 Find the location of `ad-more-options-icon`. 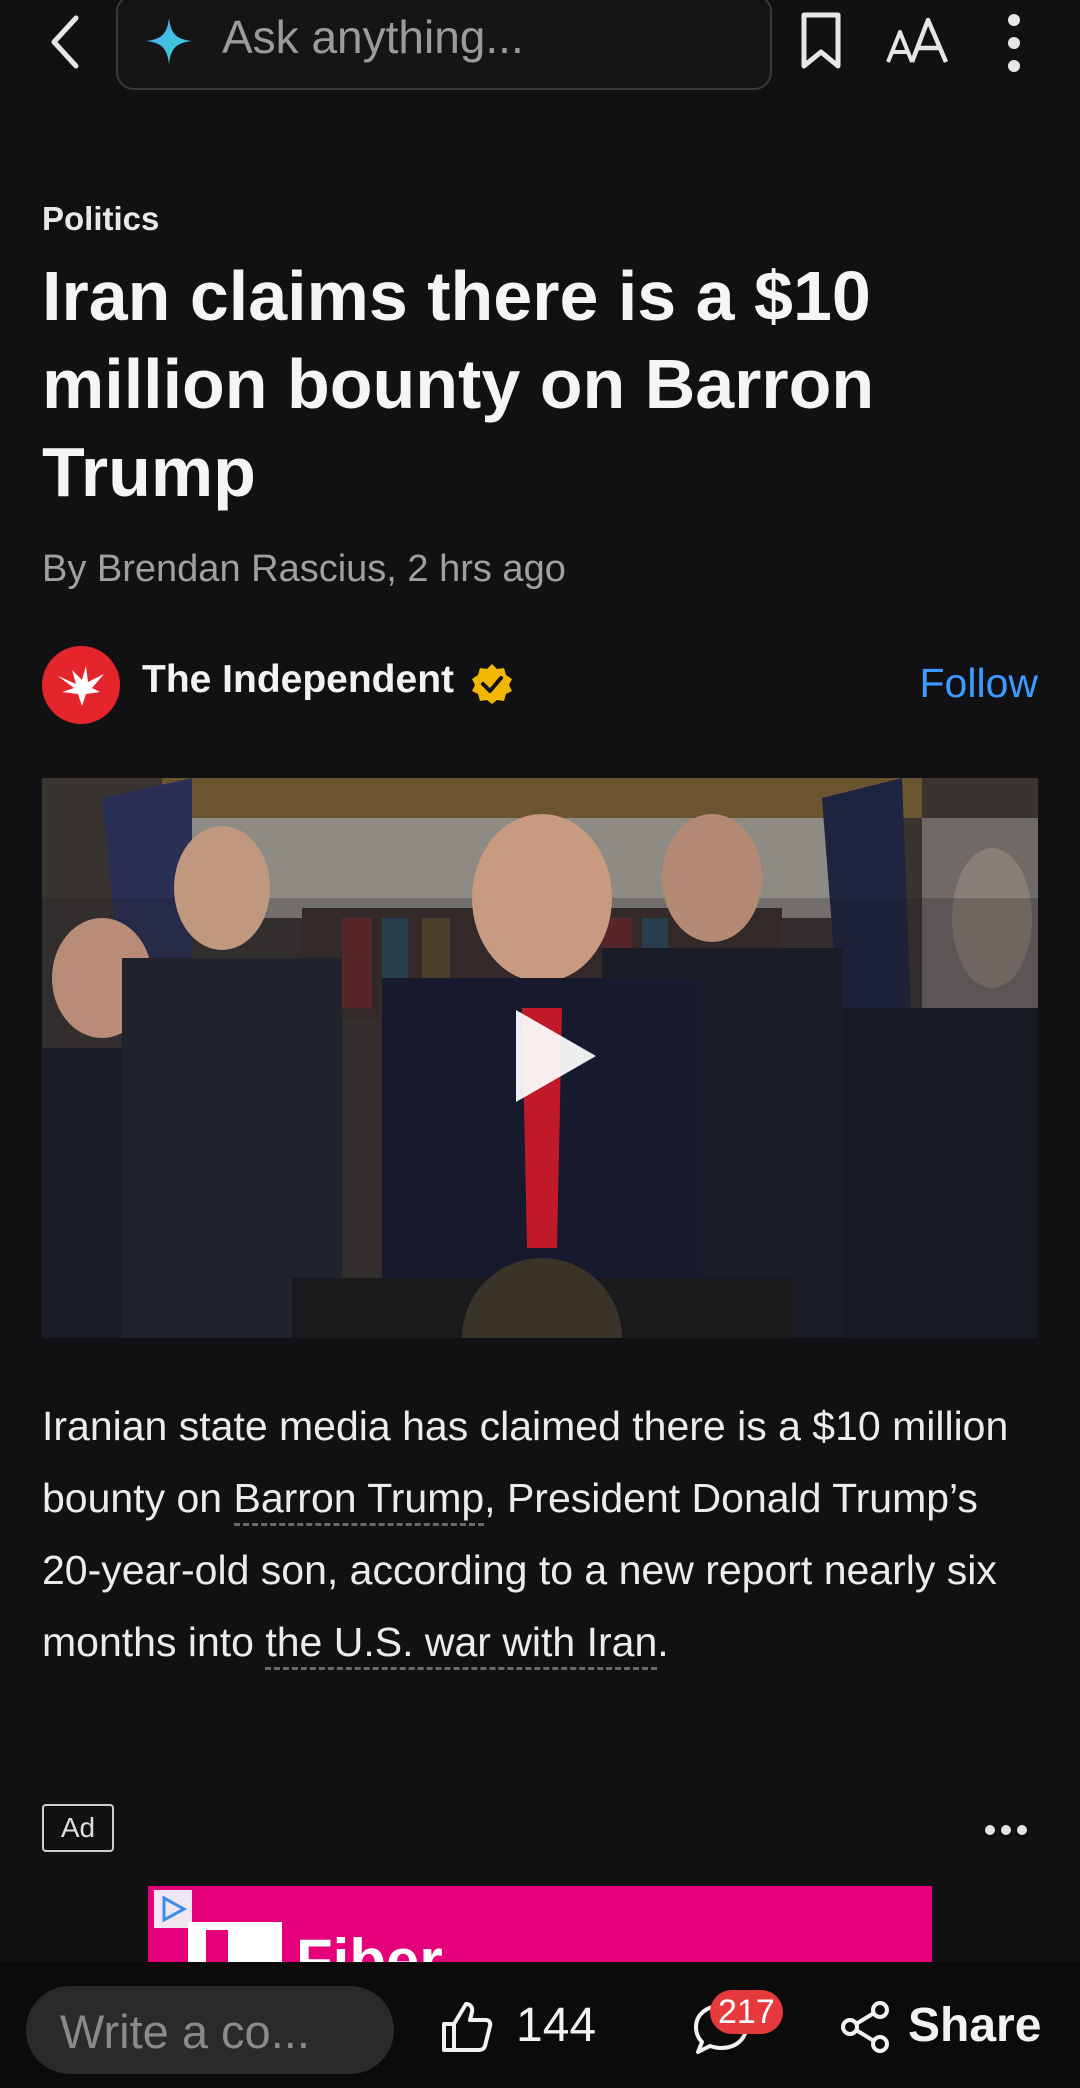

ad-more-options-icon is located at coordinates (1006, 1830).